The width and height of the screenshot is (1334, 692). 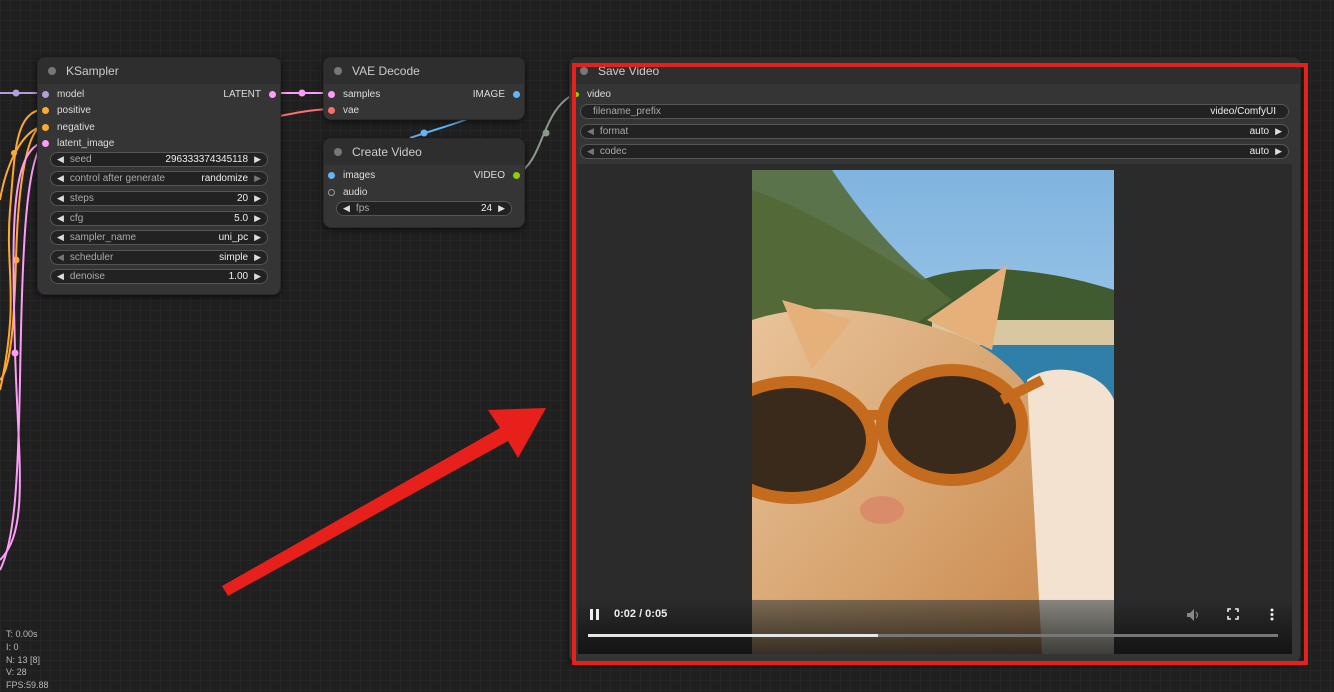 I want to click on input-audio: audio, so click(x=347, y=192).